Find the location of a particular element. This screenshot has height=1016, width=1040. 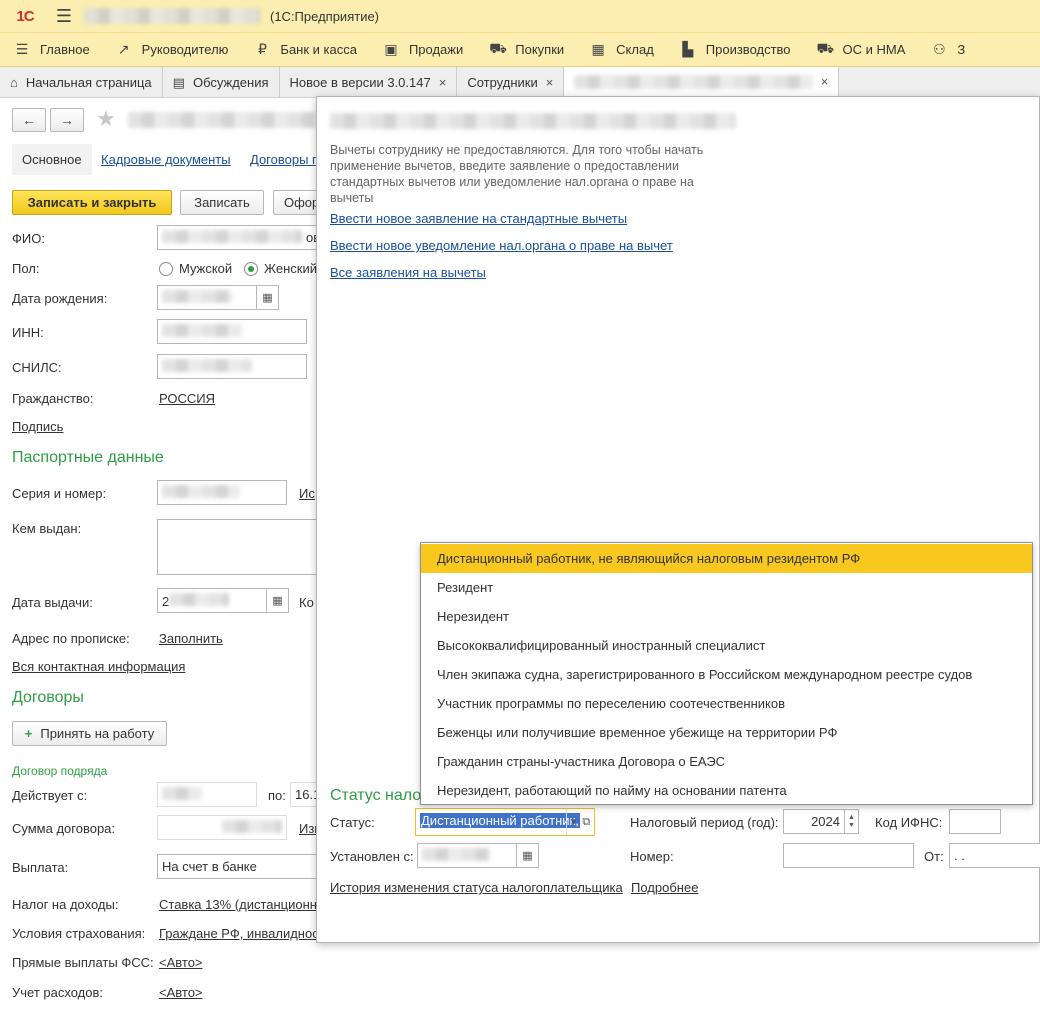

app-logo: 1С is located at coordinates (25, 16).